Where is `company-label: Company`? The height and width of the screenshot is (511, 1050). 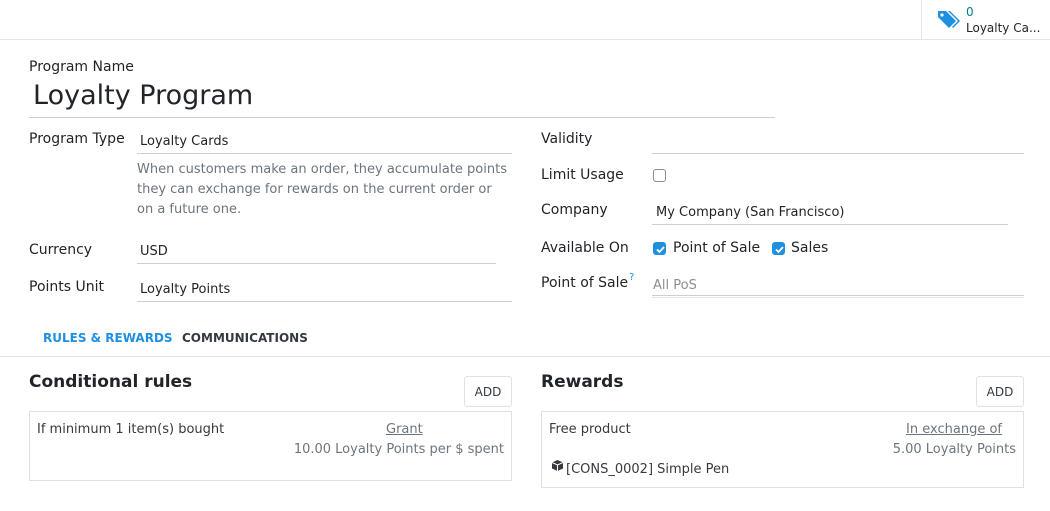
company-label: Company is located at coordinates (574, 210).